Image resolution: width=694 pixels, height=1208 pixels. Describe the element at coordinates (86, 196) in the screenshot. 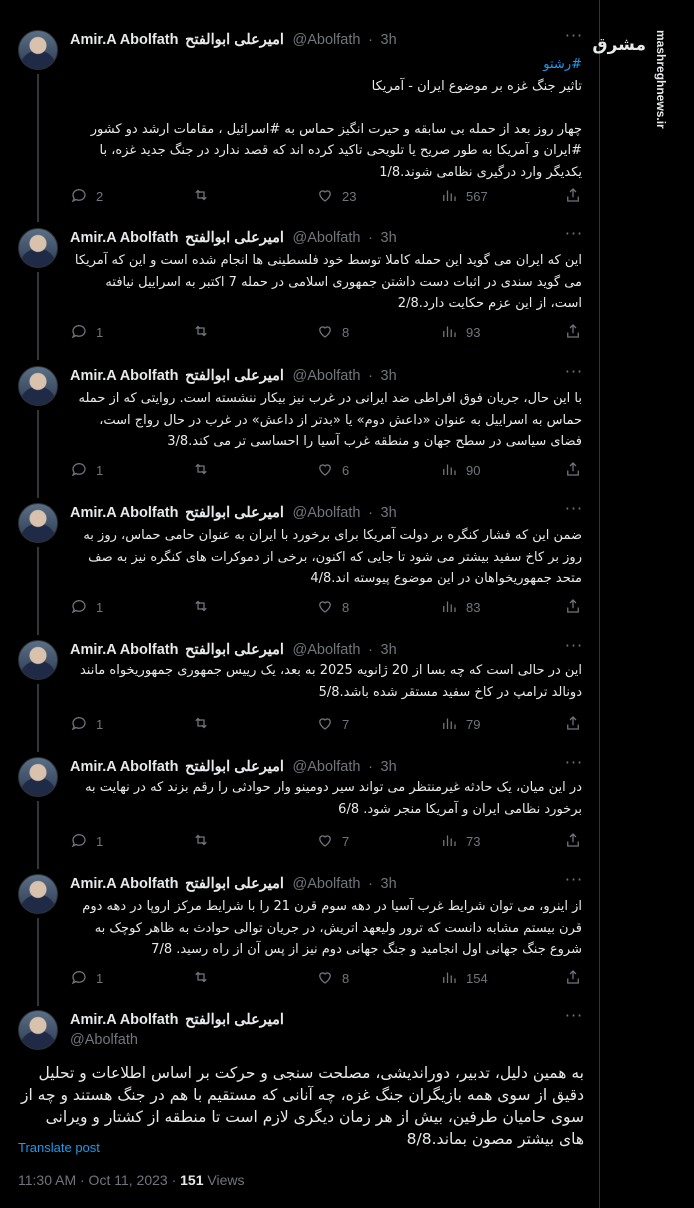

I see `reply-button: 2` at that location.